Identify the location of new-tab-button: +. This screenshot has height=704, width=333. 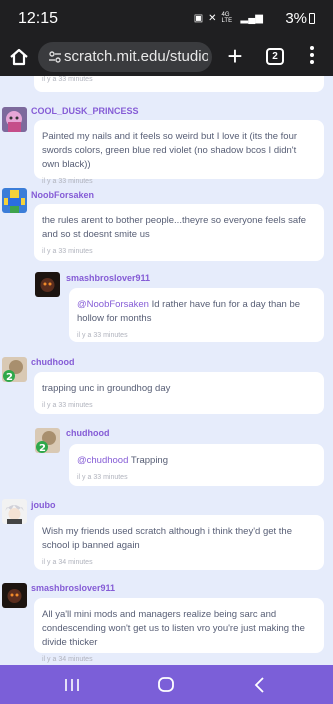
(235, 56).